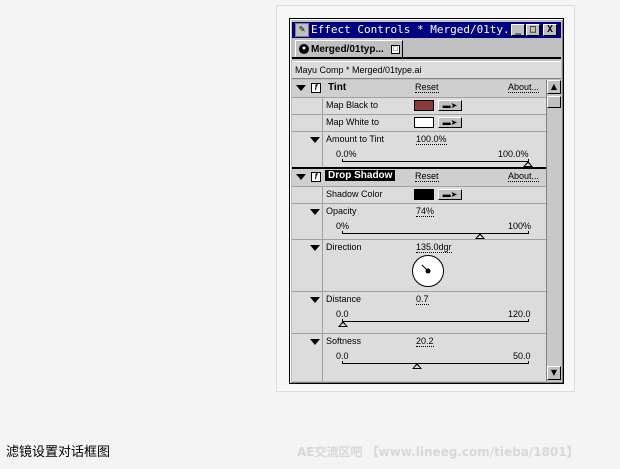 This screenshot has width=620, height=469. I want to click on row-distance: Distance 0.7 0.0 120.0, so click(419, 309).